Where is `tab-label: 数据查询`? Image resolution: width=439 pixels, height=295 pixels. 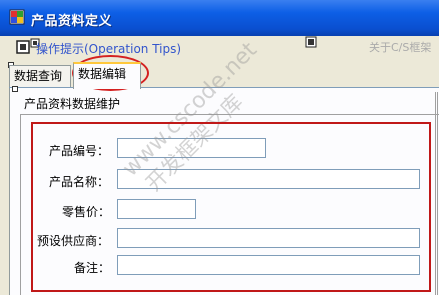 tab-label: 数据查询 is located at coordinates (38, 76).